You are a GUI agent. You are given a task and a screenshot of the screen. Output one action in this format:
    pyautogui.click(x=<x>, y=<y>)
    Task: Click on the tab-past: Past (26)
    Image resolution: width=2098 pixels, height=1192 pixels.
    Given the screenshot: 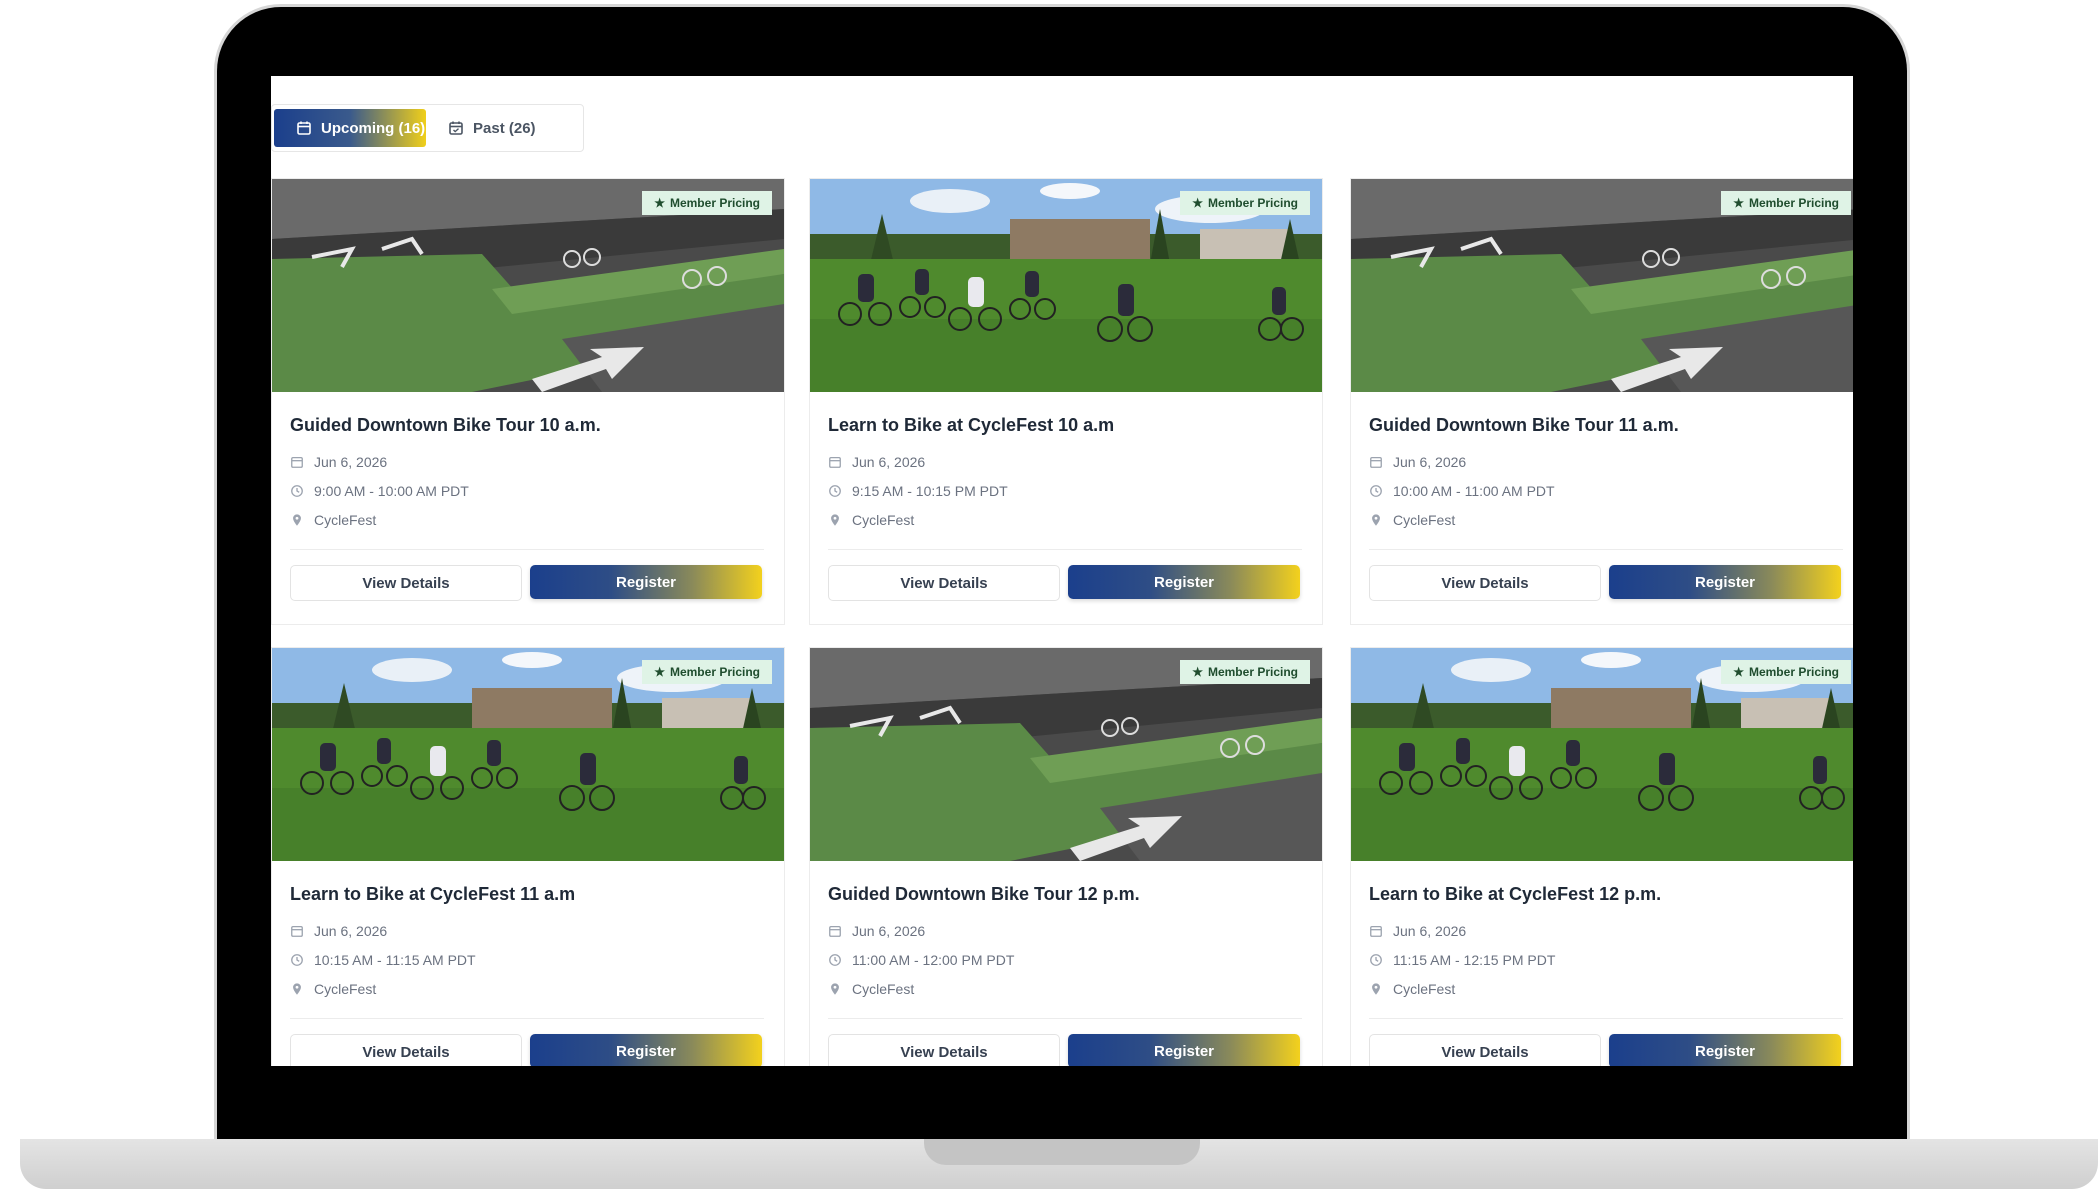 What is the action you would take?
    pyautogui.click(x=492, y=128)
    